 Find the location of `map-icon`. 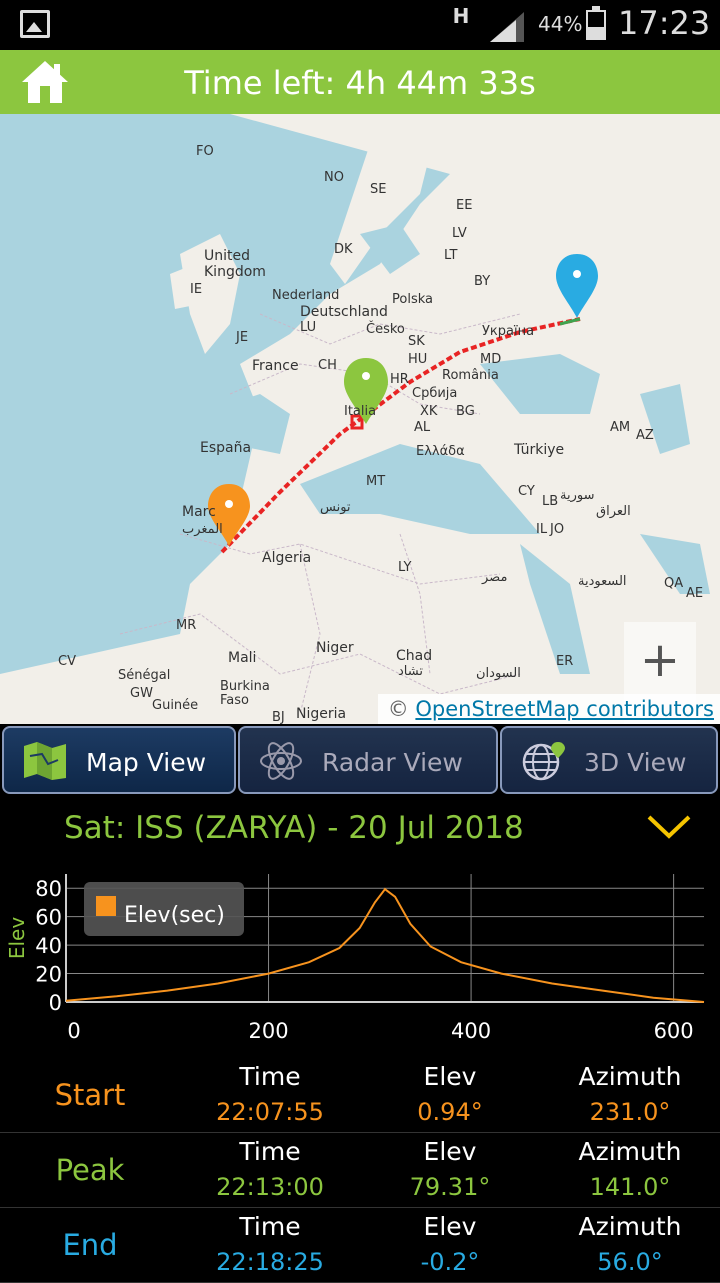

map-icon is located at coordinates (45, 761).